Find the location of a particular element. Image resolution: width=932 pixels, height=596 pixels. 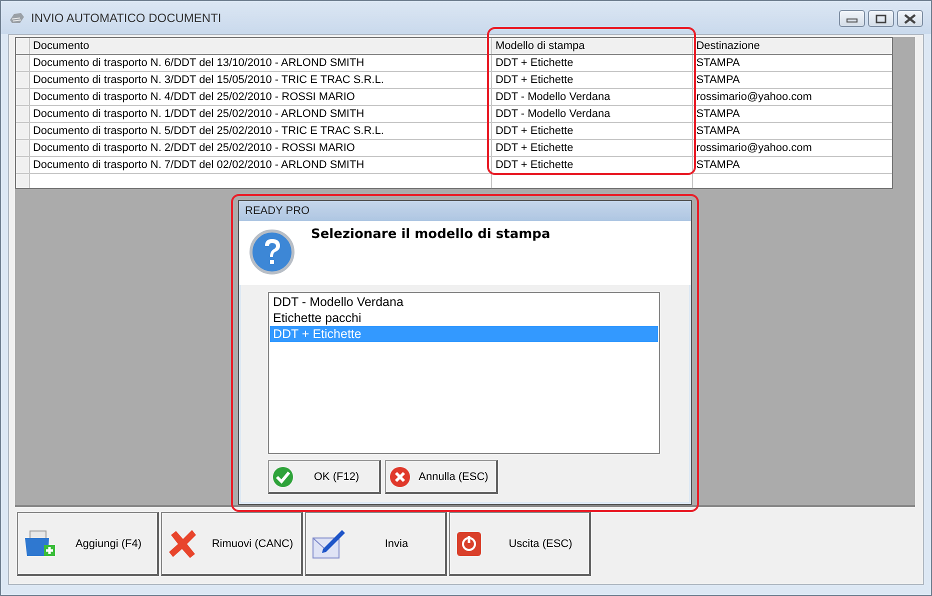

table-cell: Documento di trasporto N. 1/DDT del 25/02/2010 - ARLOND SMITH is located at coordinates (261, 114).